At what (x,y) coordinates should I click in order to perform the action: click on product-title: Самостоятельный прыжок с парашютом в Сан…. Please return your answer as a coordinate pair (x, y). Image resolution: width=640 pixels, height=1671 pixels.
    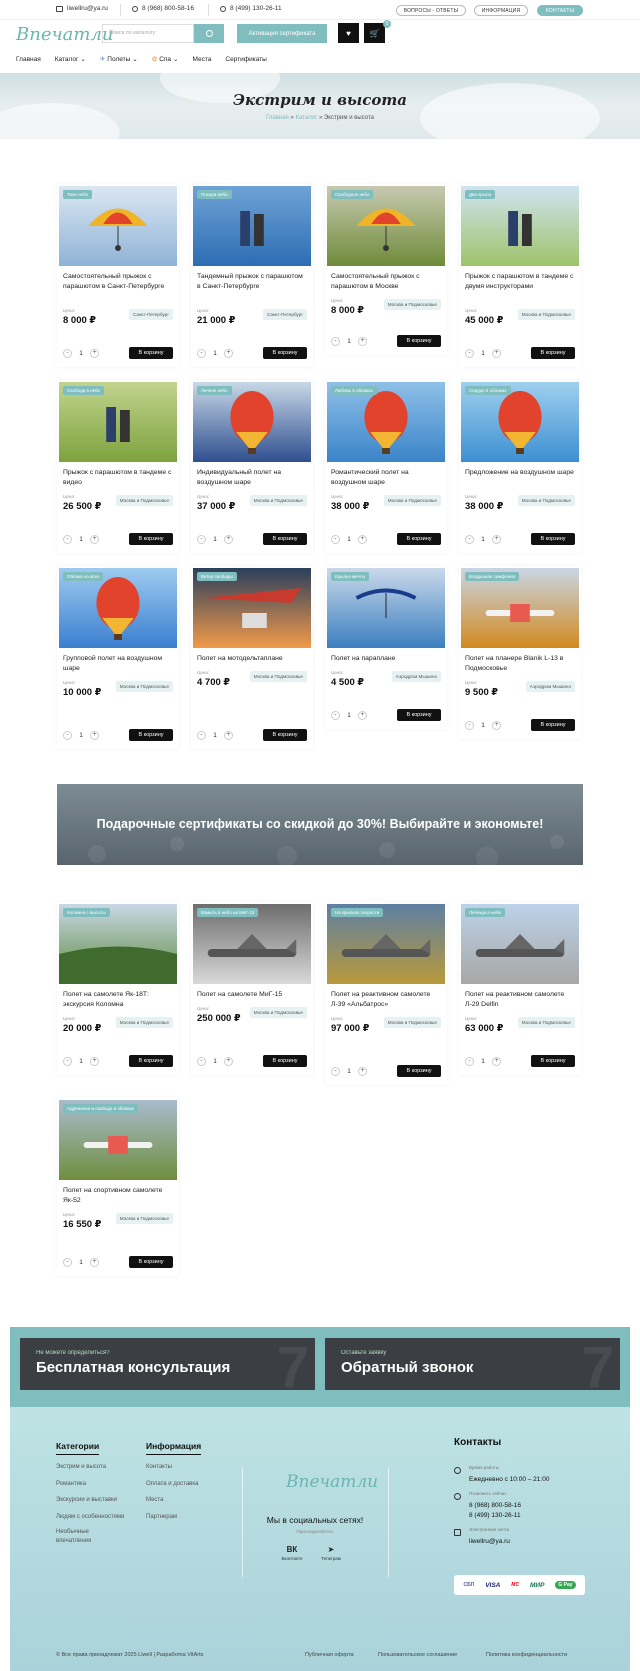
    Looking at the image, I should click on (118, 282).